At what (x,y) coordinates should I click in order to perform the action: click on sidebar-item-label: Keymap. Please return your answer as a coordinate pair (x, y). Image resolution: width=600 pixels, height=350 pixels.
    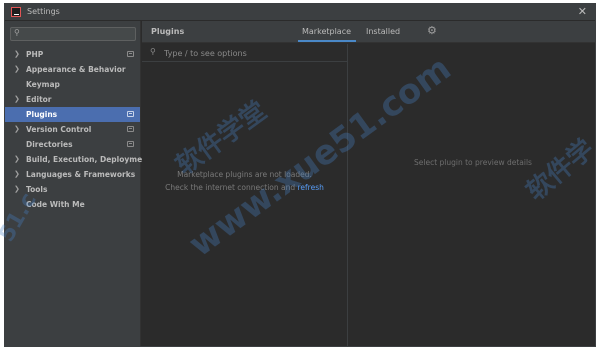
    Looking at the image, I should click on (43, 84).